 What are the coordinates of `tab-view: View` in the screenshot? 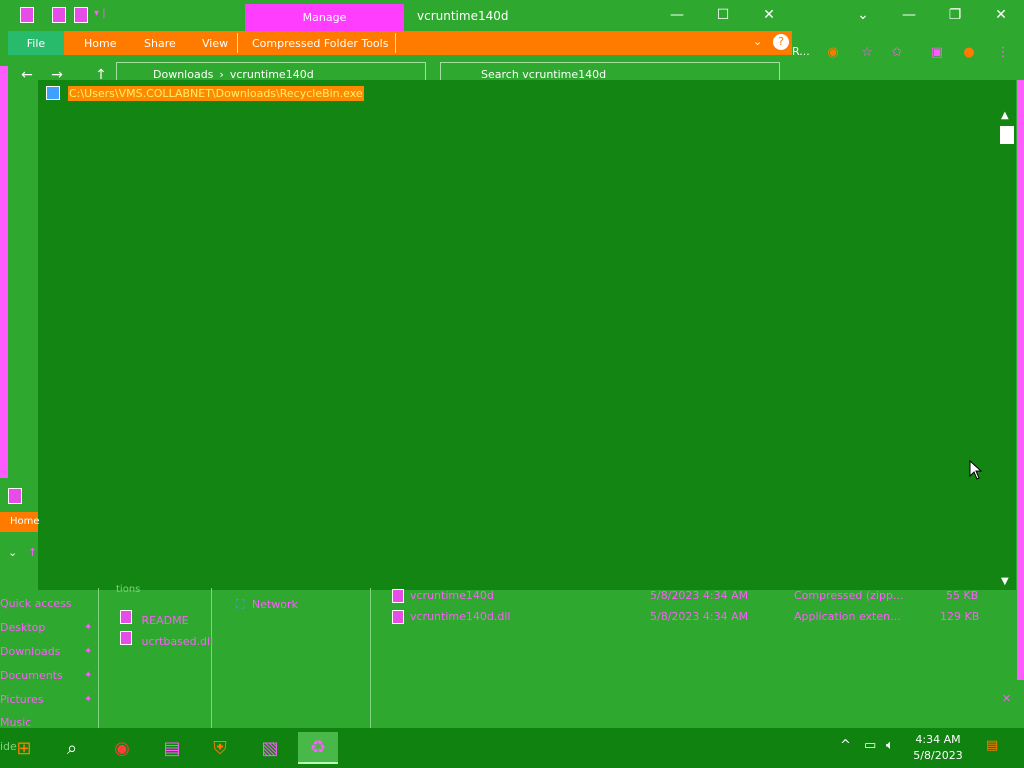 It's located at (215, 43).